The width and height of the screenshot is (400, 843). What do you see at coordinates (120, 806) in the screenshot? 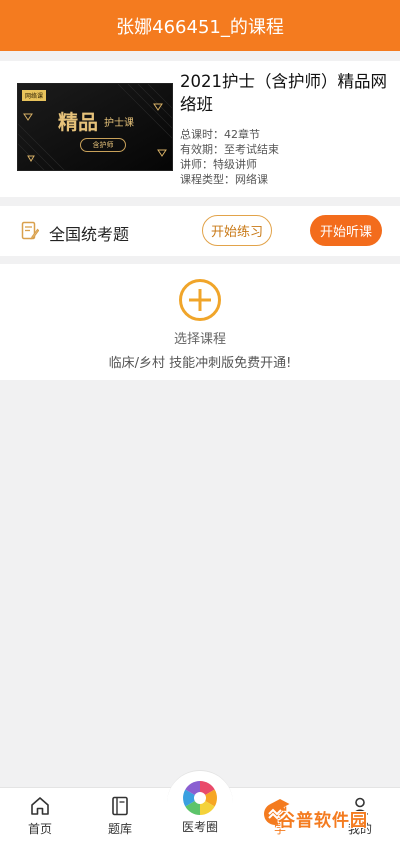
I see `book-icon` at bounding box center [120, 806].